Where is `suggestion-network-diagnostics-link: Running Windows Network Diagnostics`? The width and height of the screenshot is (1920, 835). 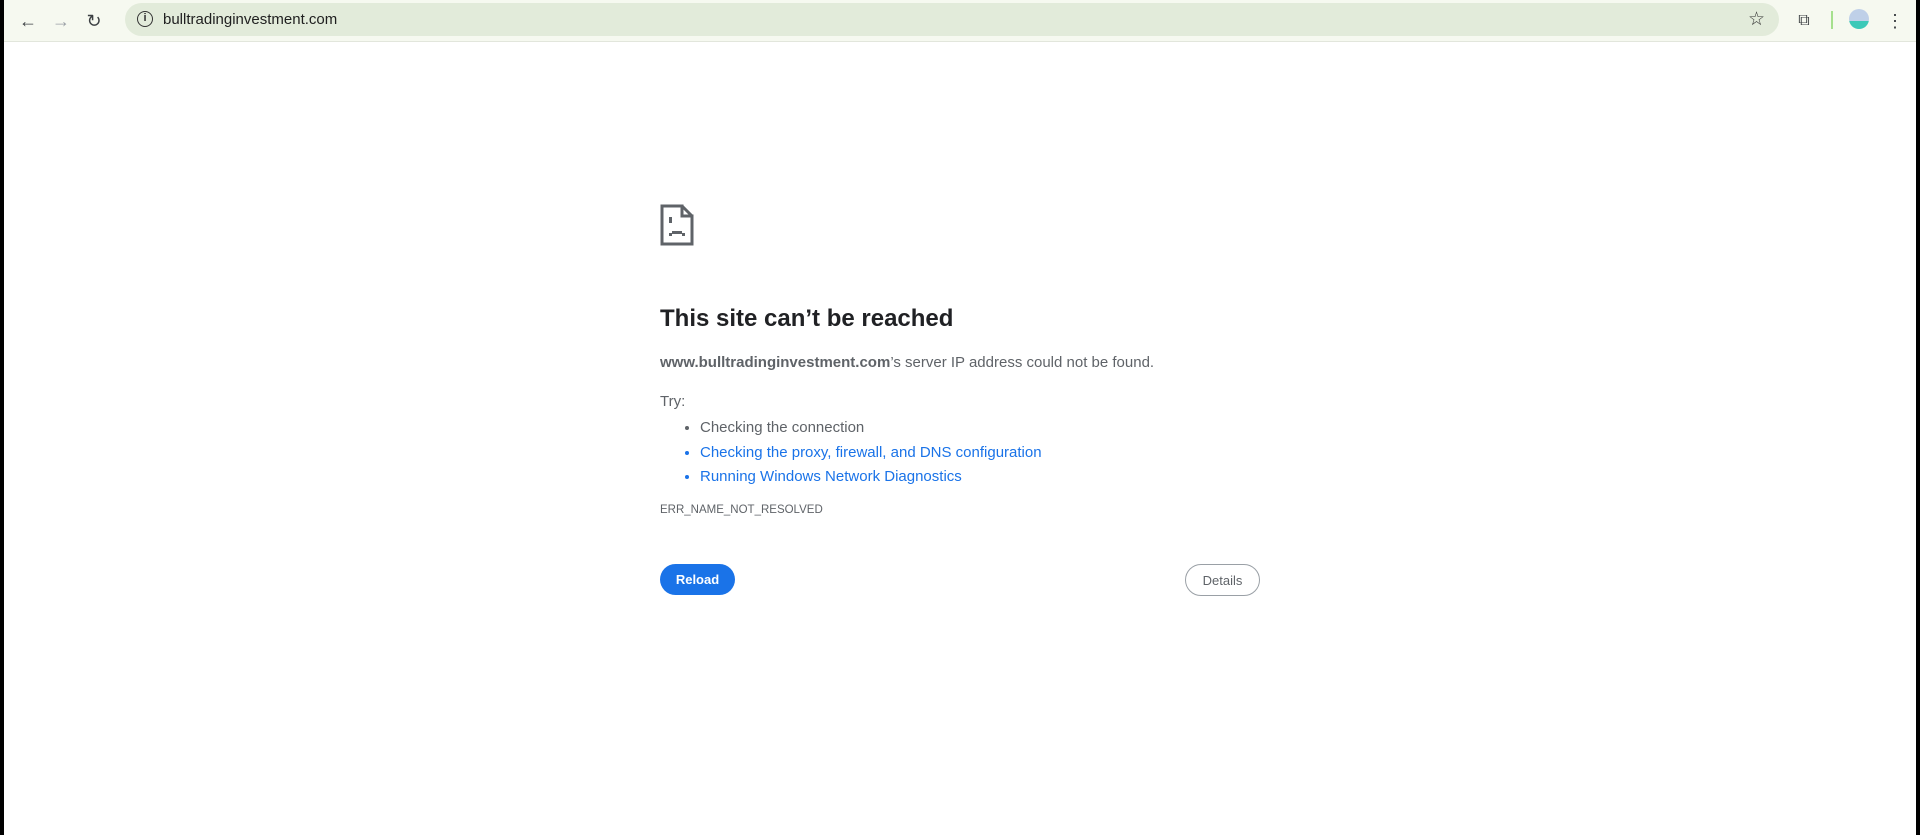 suggestion-network-diagnostics-link: Running Windows Network Diagnostics is located at coordinates (980, 477).